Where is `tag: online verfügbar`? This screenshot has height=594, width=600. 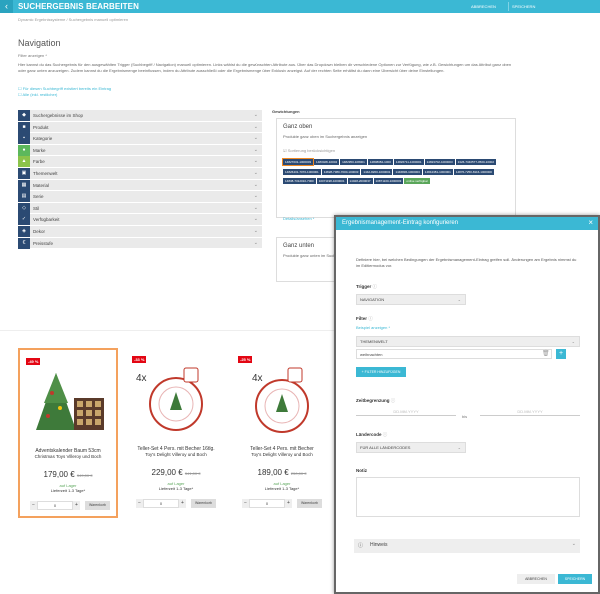 tag: online verfügbar is located at coordinates (417, 181).